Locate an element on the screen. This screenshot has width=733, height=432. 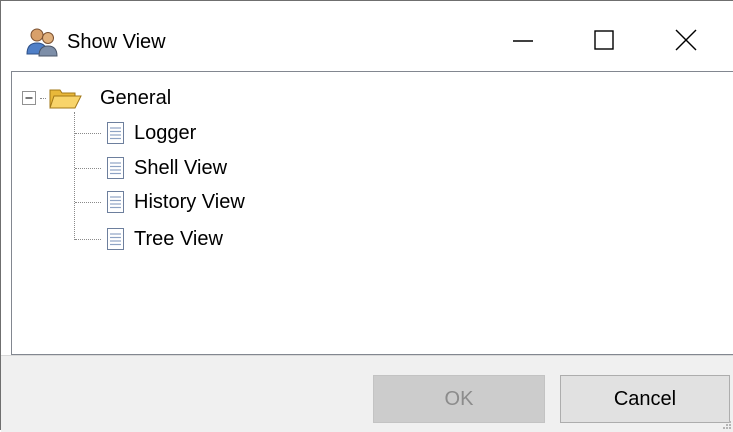
ok-button: OK is located at coordinates (459, 399).